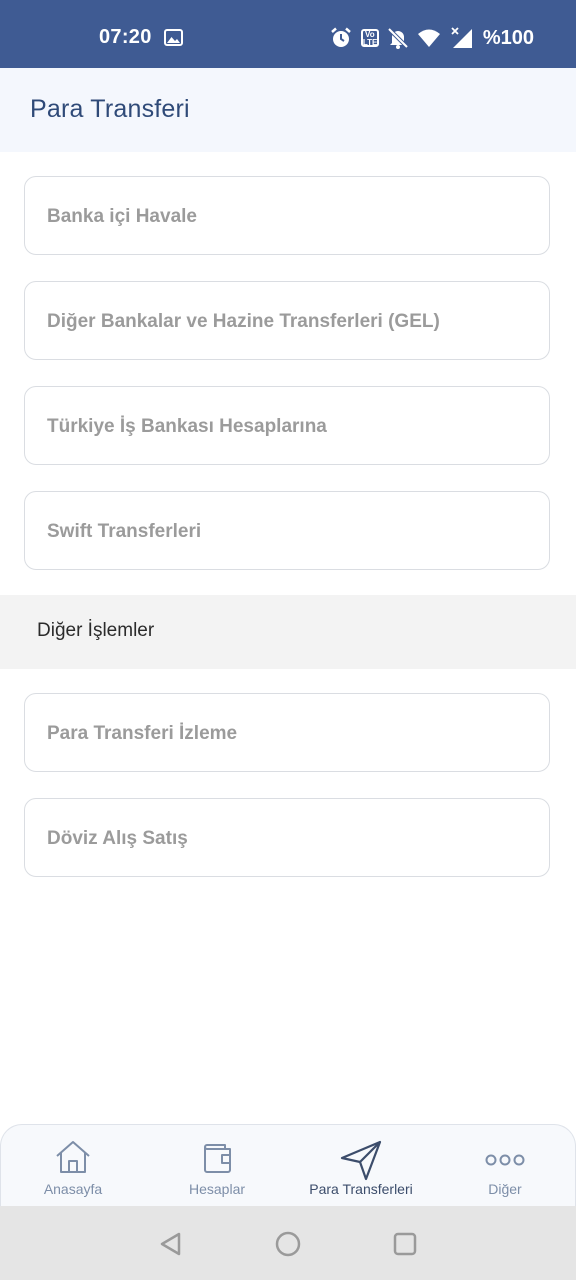 This screenshot has width=576, height=1280. What do you see at coordinates (505, 1160) in the screenshot?
I see `more-icon` at bounding box center [505, 1160].